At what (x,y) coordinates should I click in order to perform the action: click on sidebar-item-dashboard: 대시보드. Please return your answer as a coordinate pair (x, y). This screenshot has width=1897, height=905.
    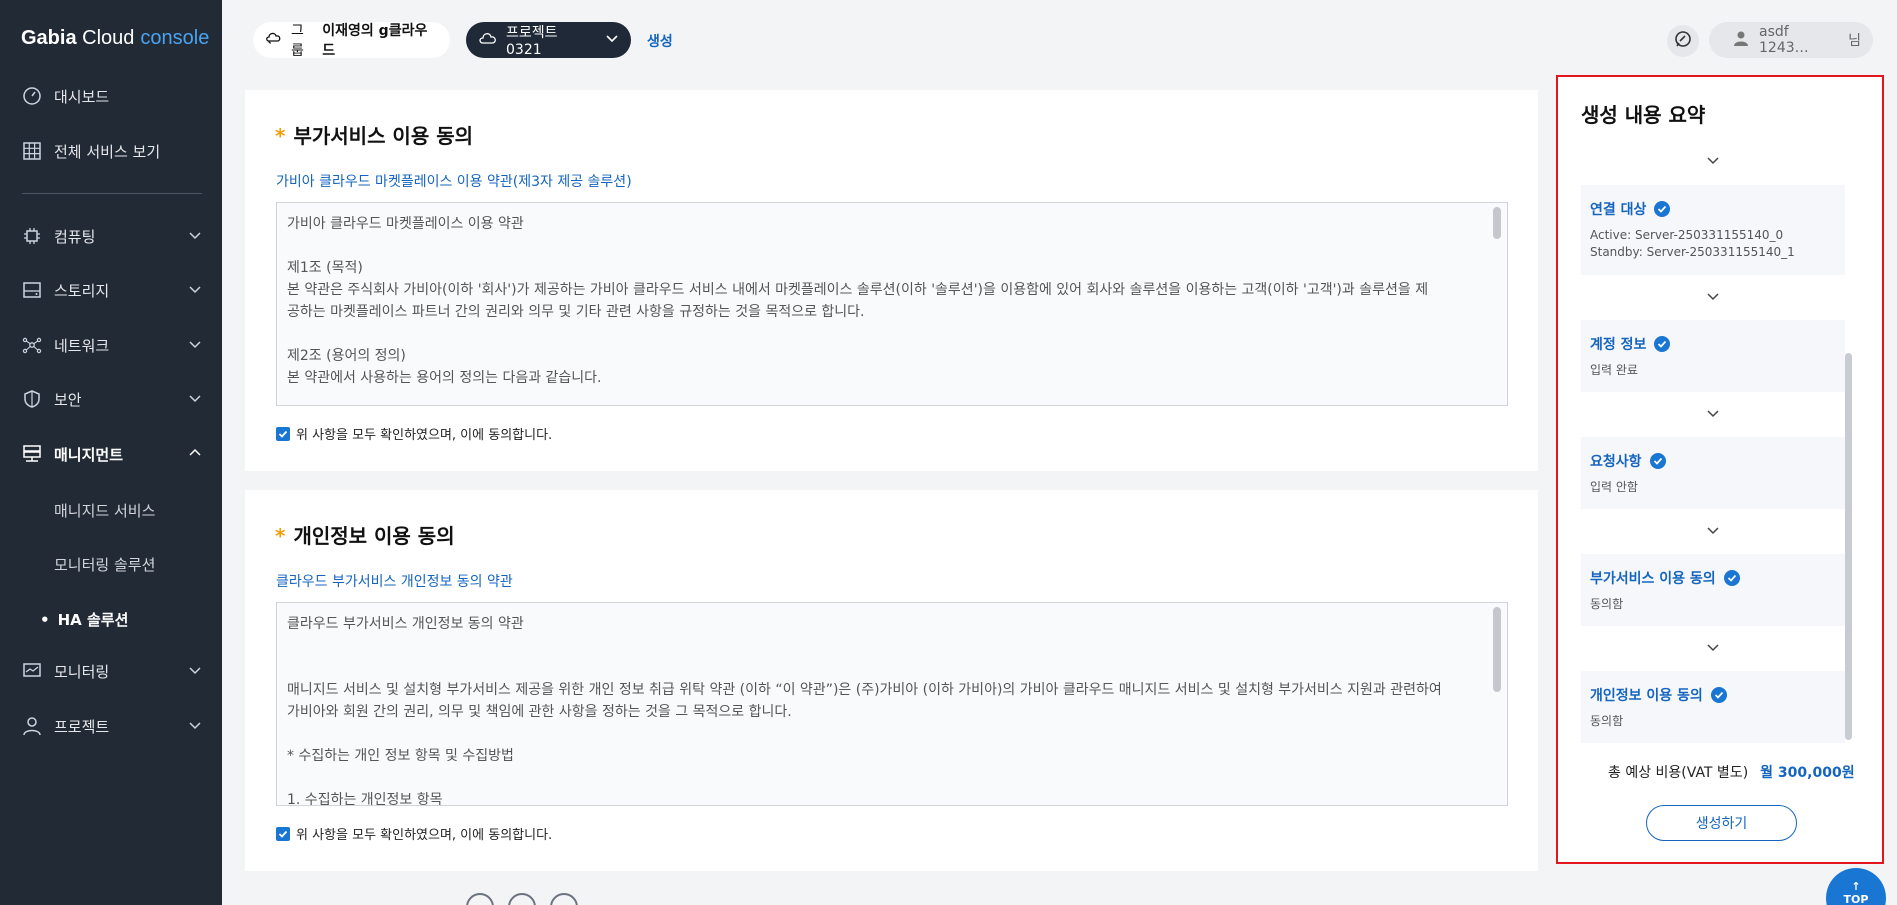
    Looking at the image, I should click on (111, 96).